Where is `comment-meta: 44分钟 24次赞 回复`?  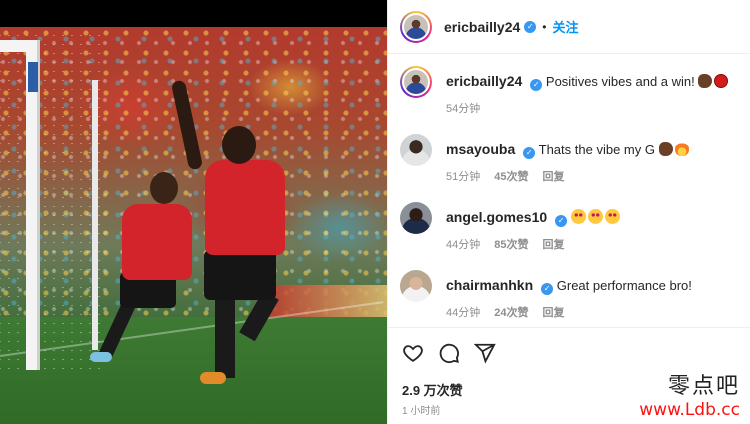 comment-meta: 44分钟 24次赞 回复 is located at coordinates (505, 312).